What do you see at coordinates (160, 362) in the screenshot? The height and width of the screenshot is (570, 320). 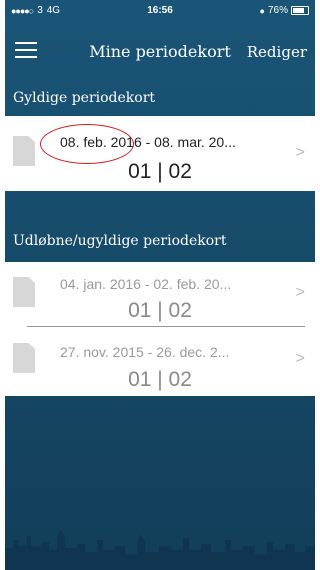 I see `period-card-expired: 27. nov. 2015 - 26. dec. 2... 01 | 02 >` at bounding box center [160, 362].